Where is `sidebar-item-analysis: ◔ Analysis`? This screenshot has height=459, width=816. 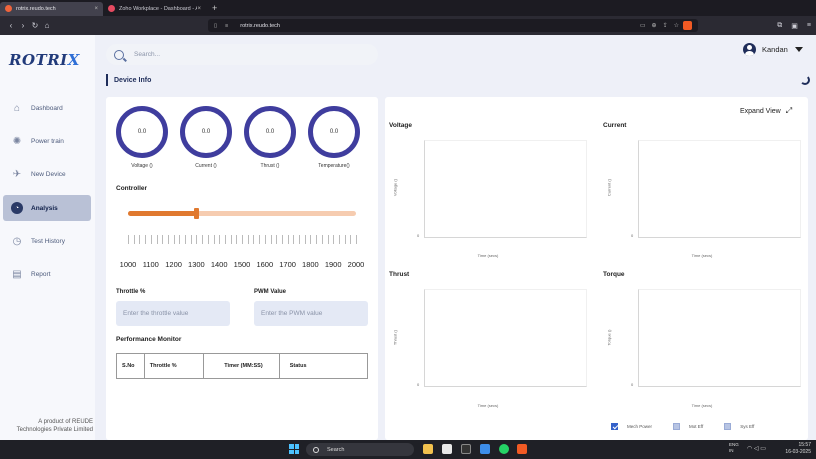 sidebar-item-analysis: ◔ Analysis is located at coordinates (47, 208).